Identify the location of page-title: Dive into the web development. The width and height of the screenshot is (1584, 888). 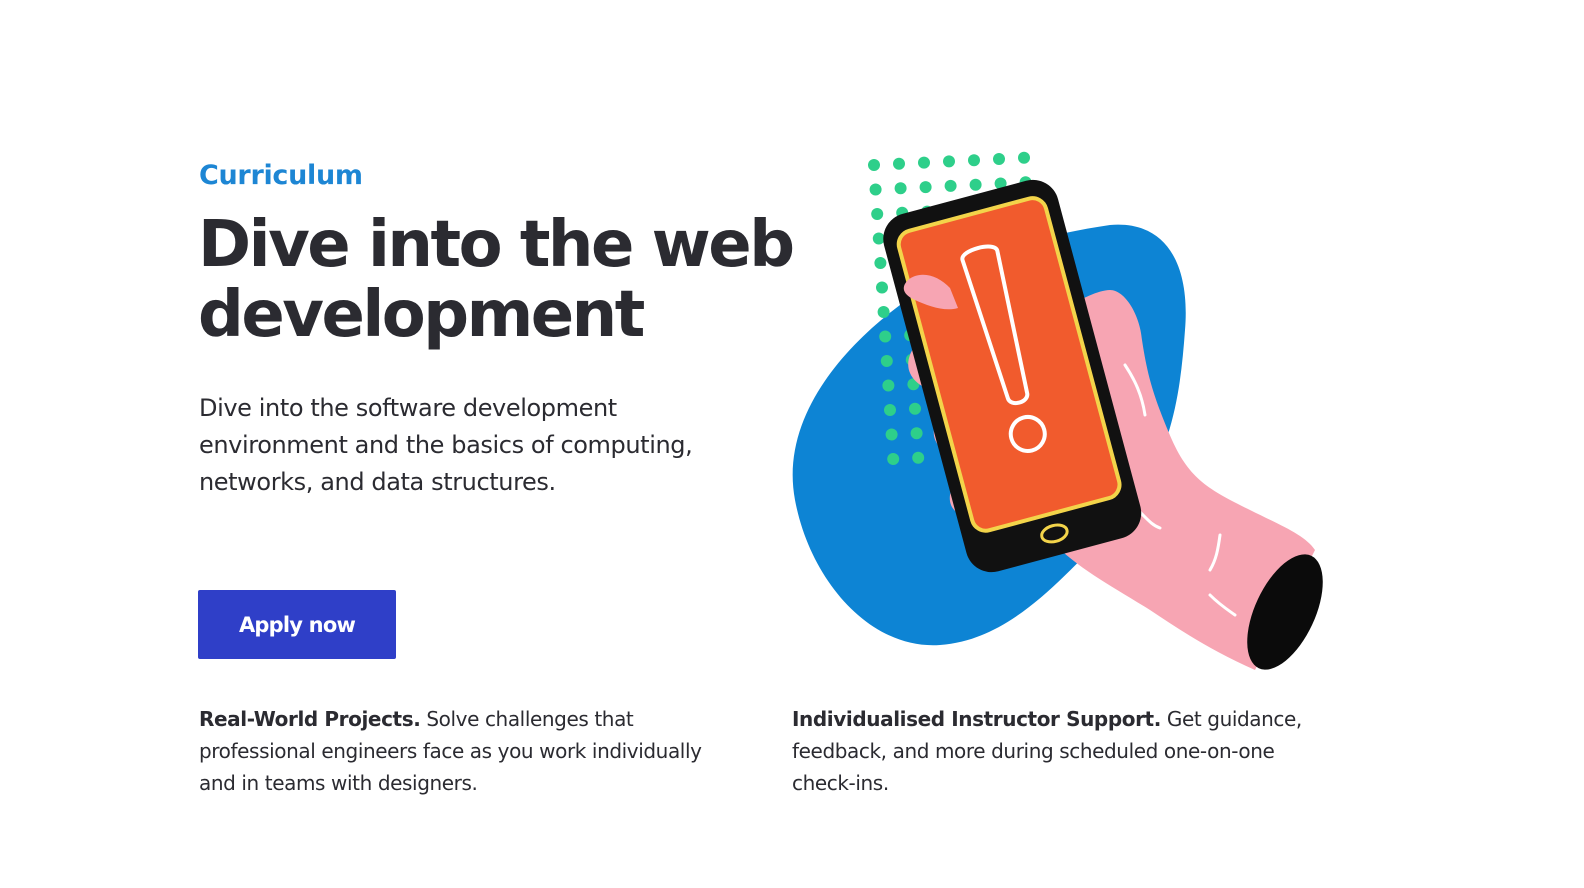
(498, 280).